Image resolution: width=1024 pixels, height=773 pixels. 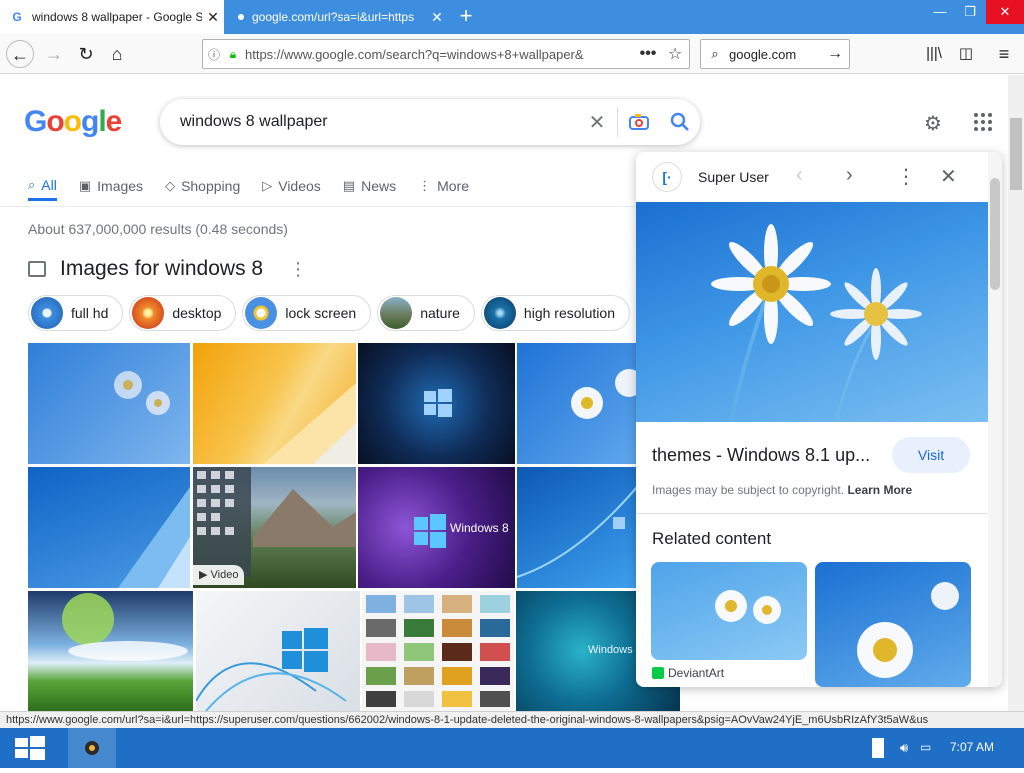 I want to click on info-icon: ⓘ, so click(x=214, y=54).